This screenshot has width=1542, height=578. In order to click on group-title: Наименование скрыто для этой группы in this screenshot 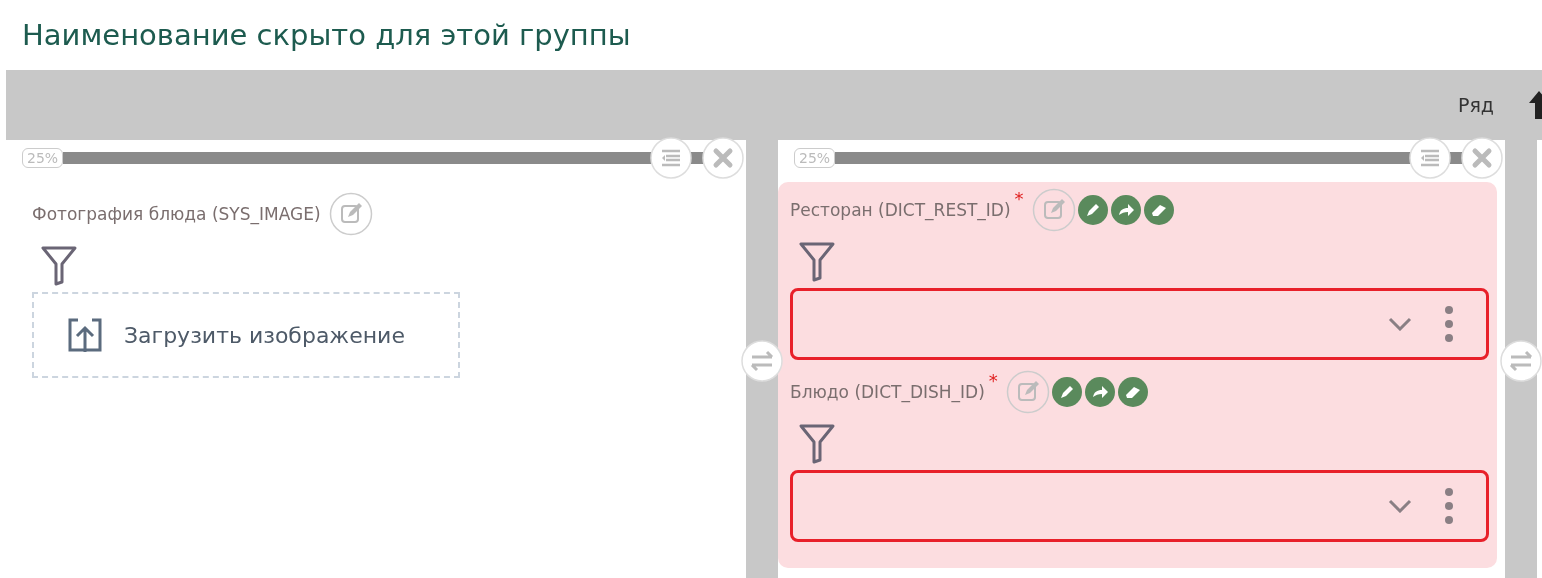, I will do `click(326, 35)`.